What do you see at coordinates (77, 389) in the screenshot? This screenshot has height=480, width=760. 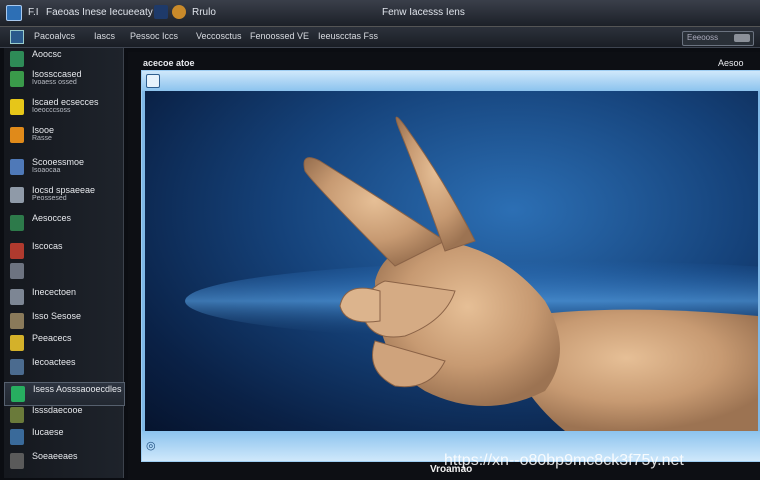 I see `sidebar-item-label: Isess Aosssaooecdles` at bounding box center [77, 389].